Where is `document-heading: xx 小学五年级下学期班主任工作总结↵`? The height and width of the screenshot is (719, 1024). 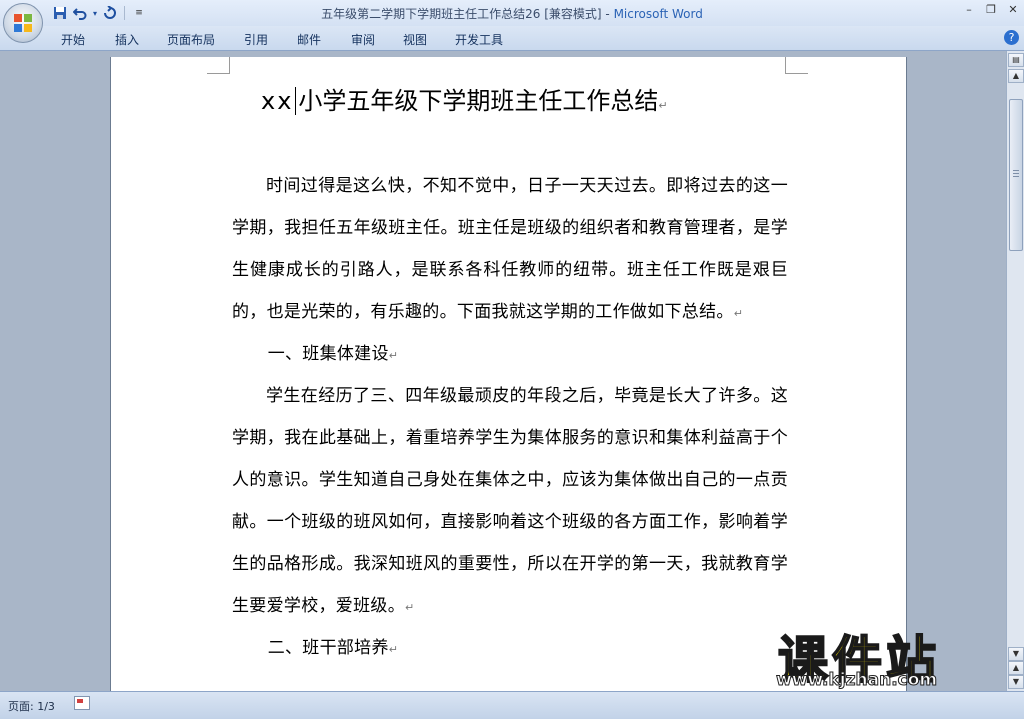 document-heading: xx 小学五年级下学期班主任工作总结↵ is located at coordinates (464, 98).